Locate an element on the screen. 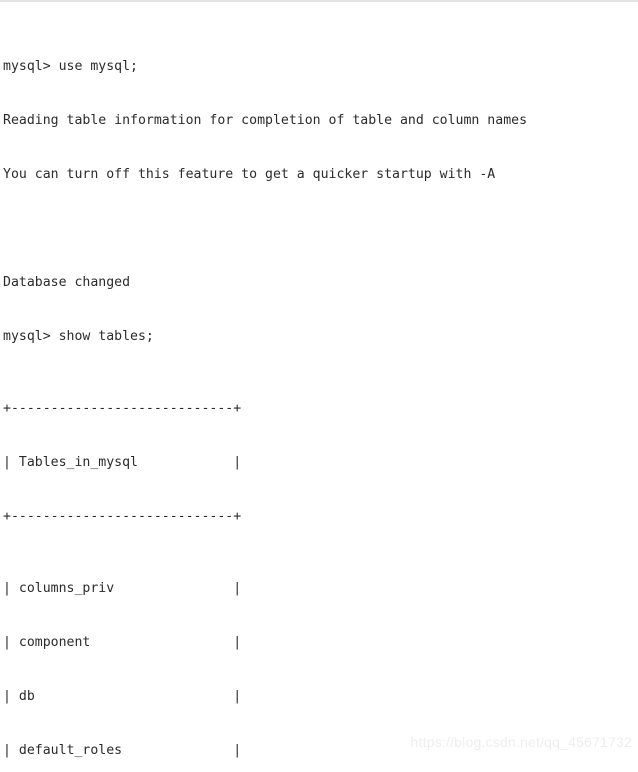 This screenshot has height=772, width=638. table-row: | component | is located at coordinates (122, 642).